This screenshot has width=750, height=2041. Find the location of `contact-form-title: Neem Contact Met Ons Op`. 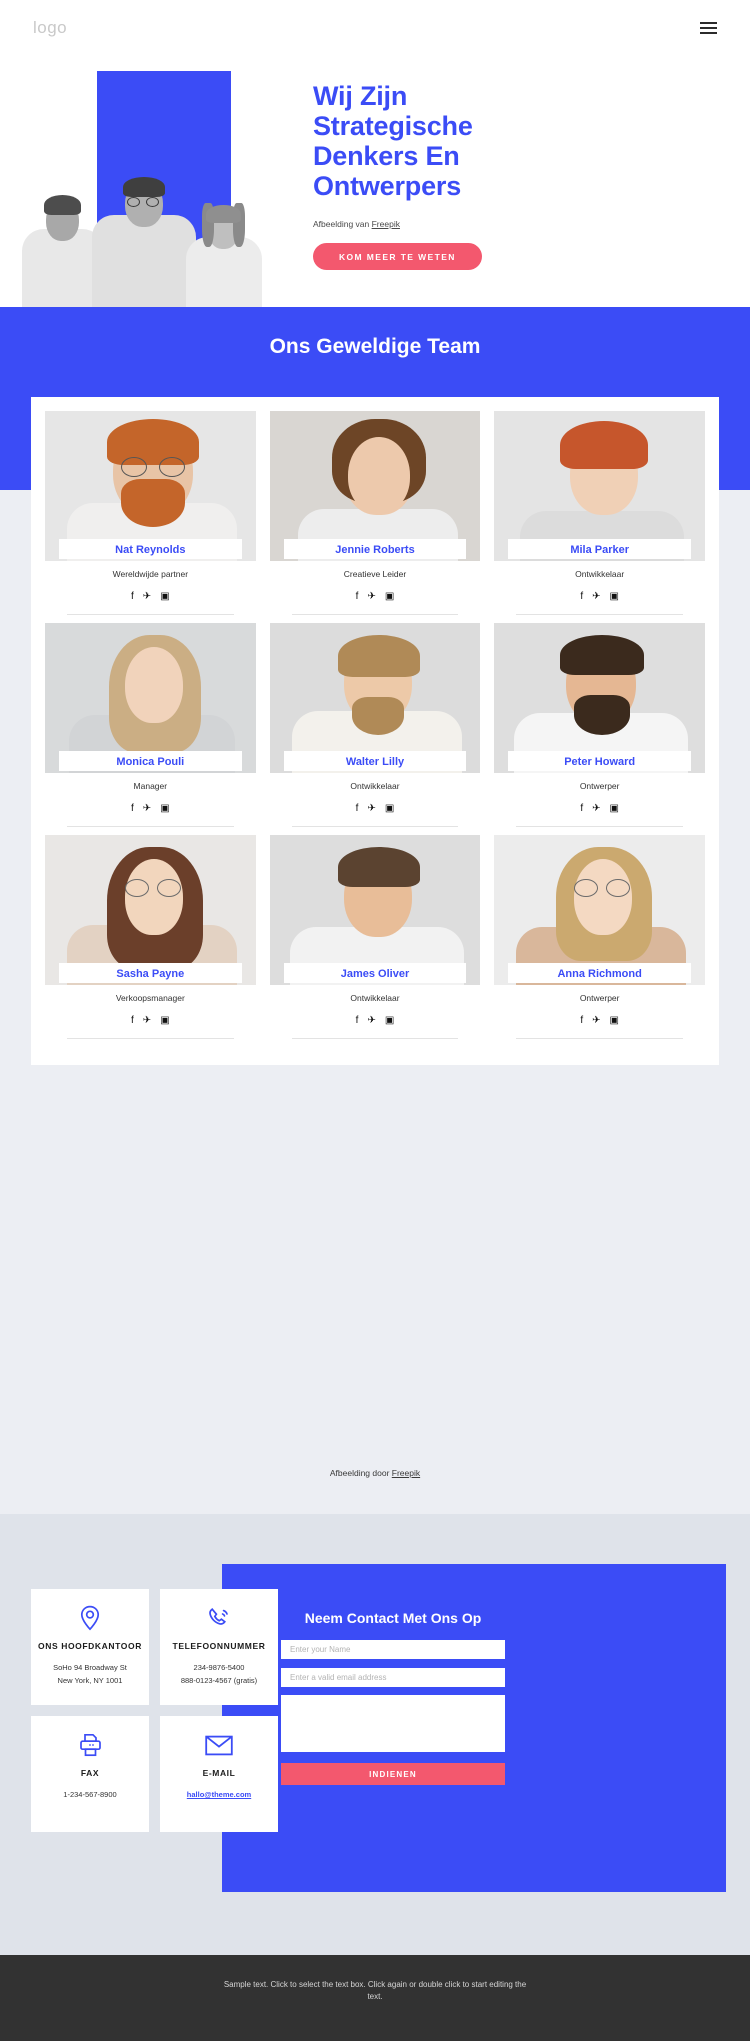

contact-form-title: Neem Contact Met Ons Op is located at coordinates (393, 1618).